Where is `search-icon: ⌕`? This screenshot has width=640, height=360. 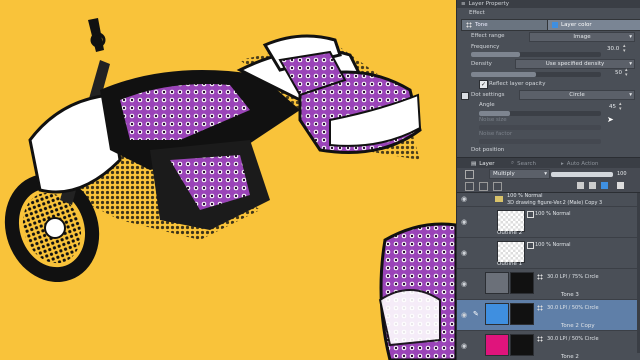
search-icon: ⌕ is located at coordinates (513, 163).